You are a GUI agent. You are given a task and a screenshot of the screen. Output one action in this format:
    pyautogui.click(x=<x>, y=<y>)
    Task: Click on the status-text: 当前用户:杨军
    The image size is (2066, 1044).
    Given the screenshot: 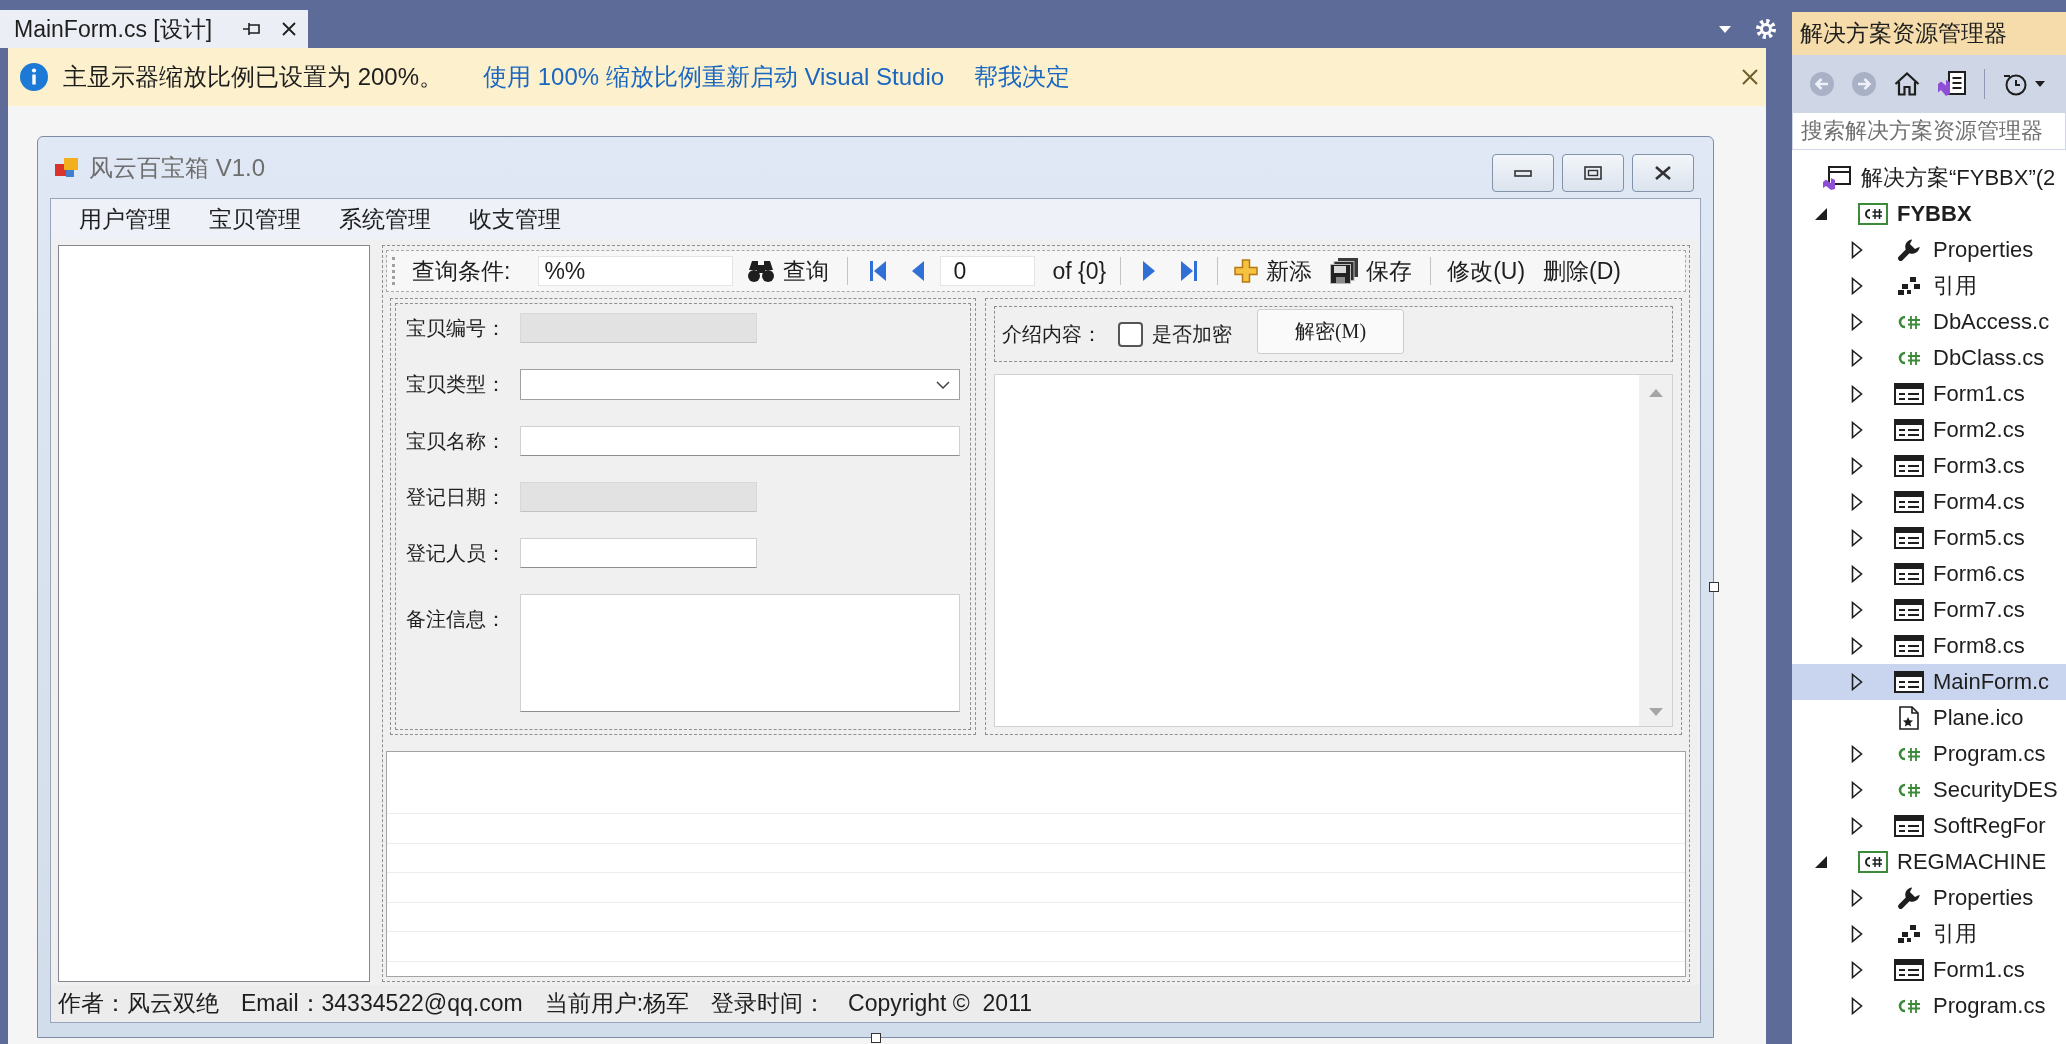 What is the action you would take?
    pyautogui.click(x=616, y=1003)
    